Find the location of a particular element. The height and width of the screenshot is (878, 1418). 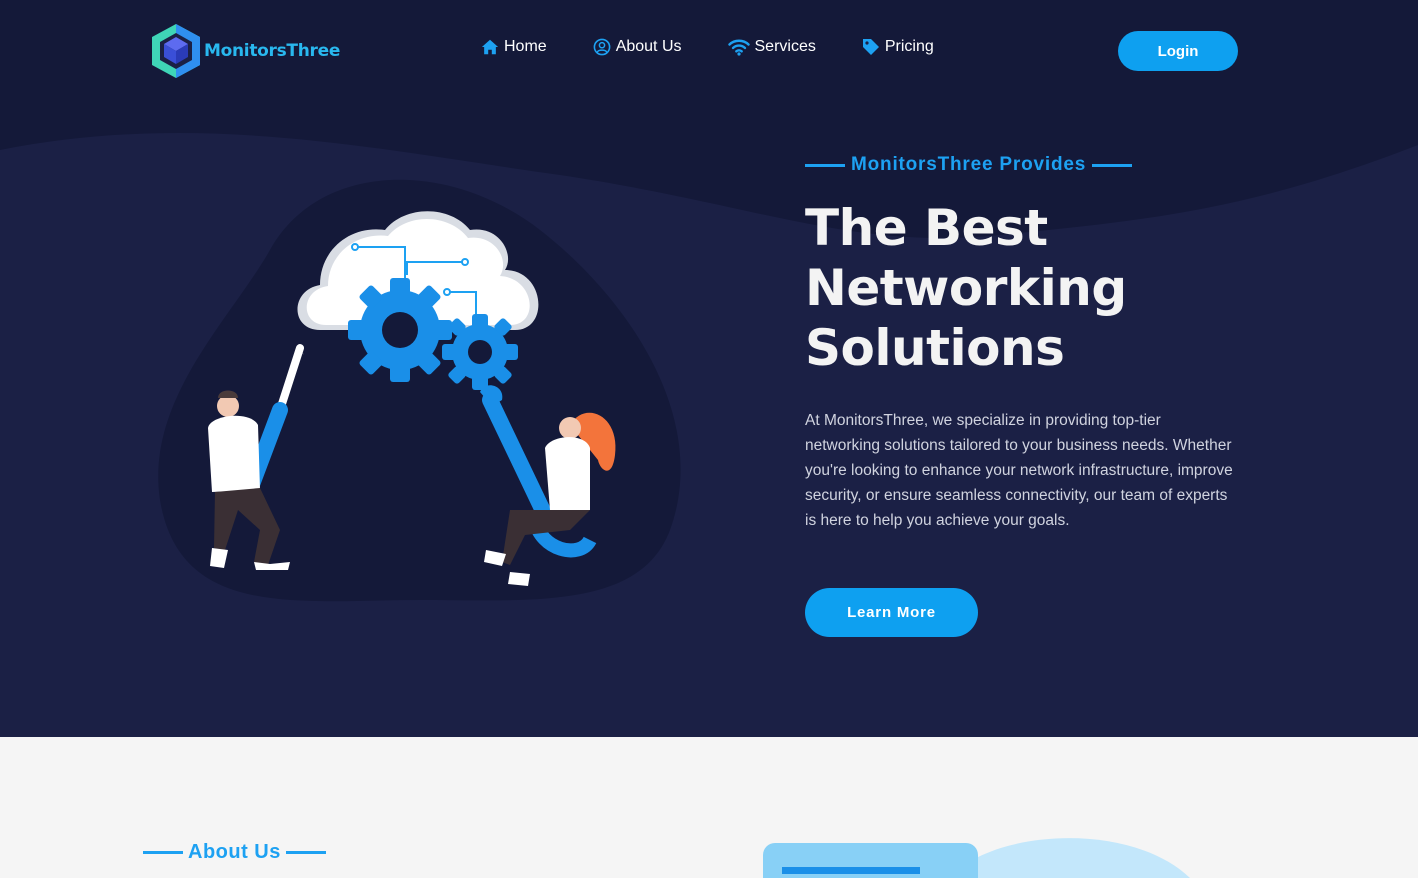

about-us-title: About Us is located at coordinates (234, 852).